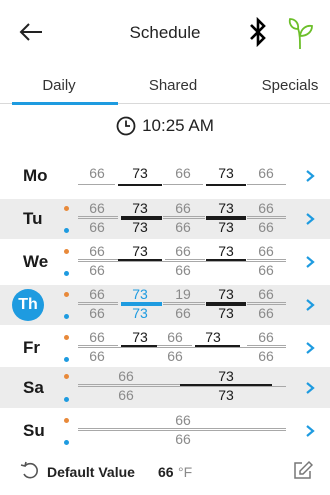 The height and width of the screenshot is (495, 330). Describe the element at coordinates (35, 175) in the screenshot. I see `day-label: Mo` at that location.